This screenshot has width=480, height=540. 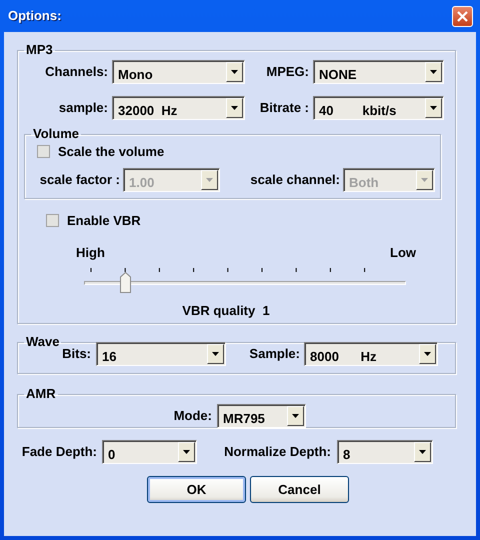 I want to click on slider-value-text: VBR quality 1, so click(x=226, y=310).